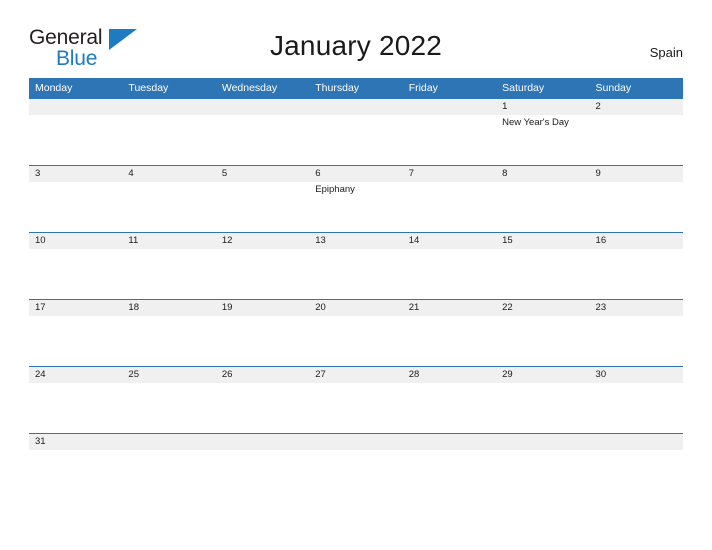  What do you see at coordinates (227, 307) in the screenshot?
I see `day-number: 19` at bounding box center [227, 307].